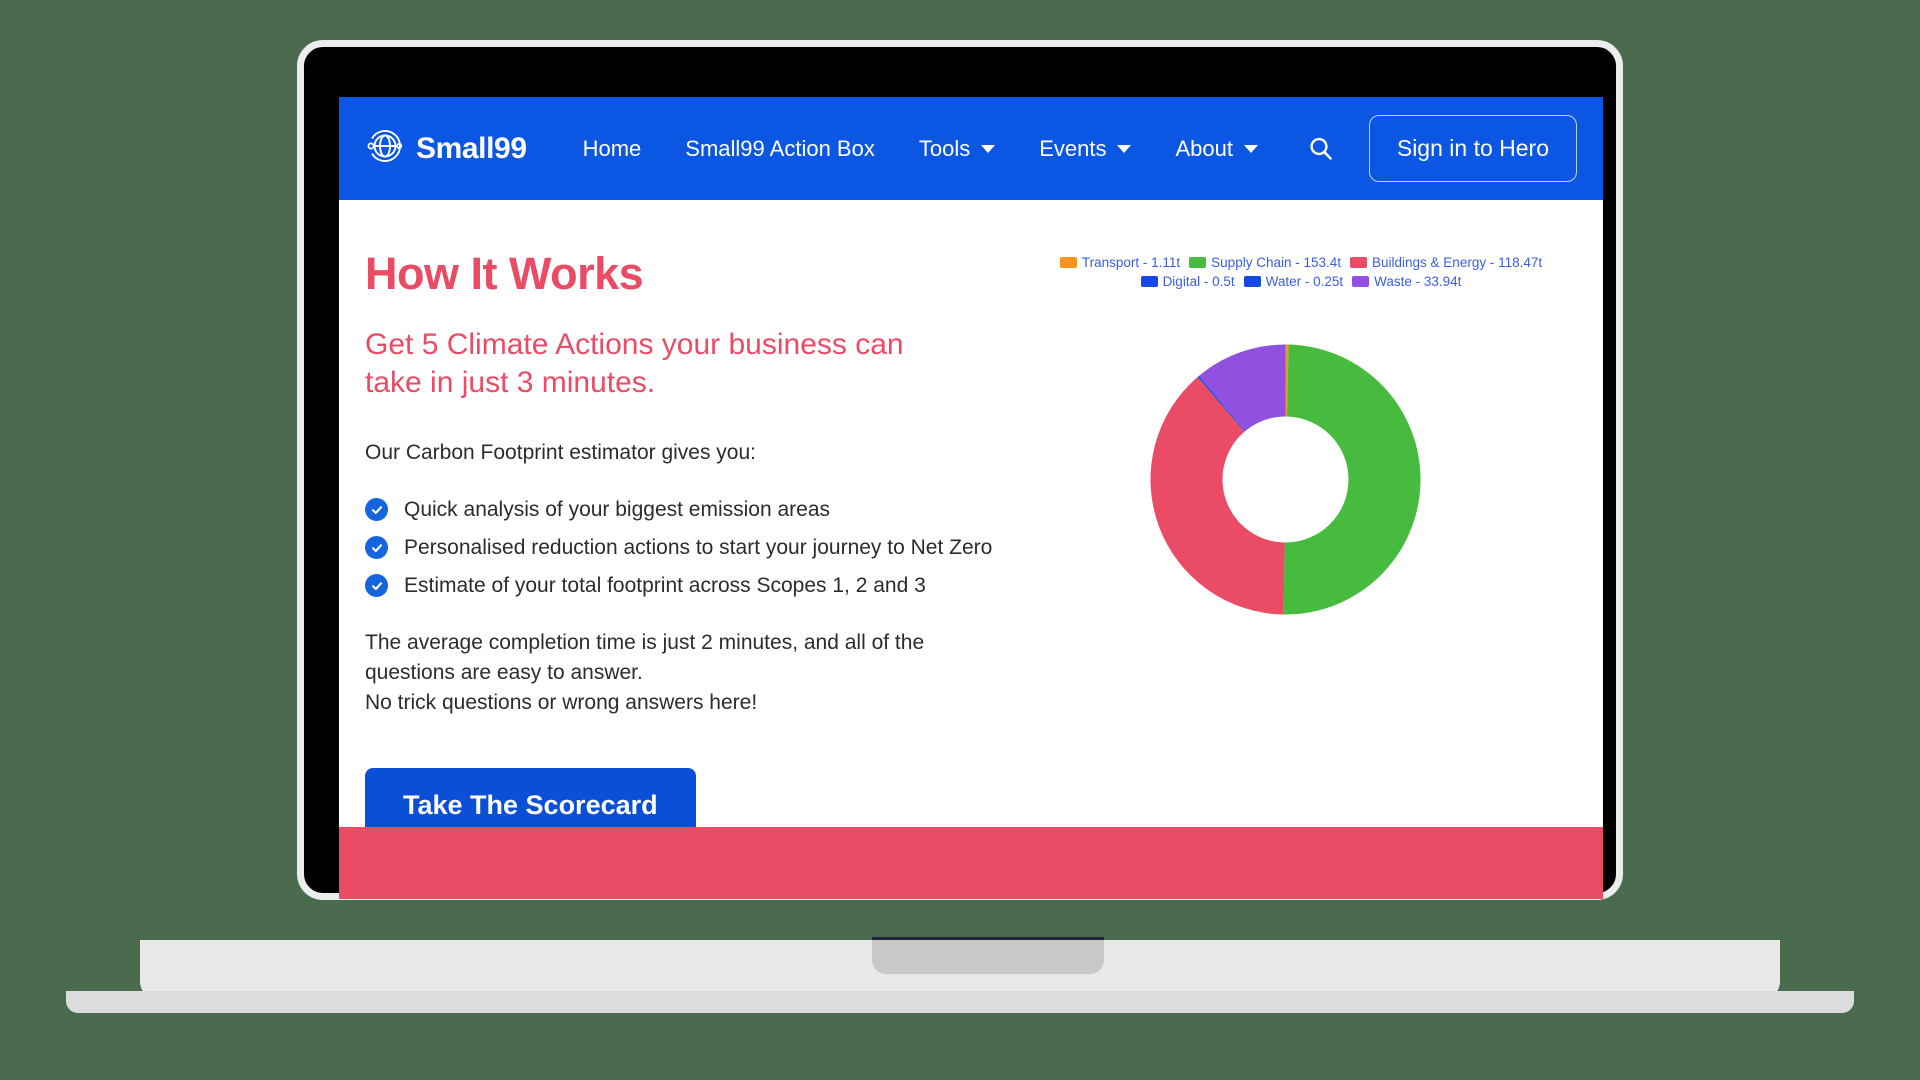  I want to click on page-title: How It Works, so click(504, 273).